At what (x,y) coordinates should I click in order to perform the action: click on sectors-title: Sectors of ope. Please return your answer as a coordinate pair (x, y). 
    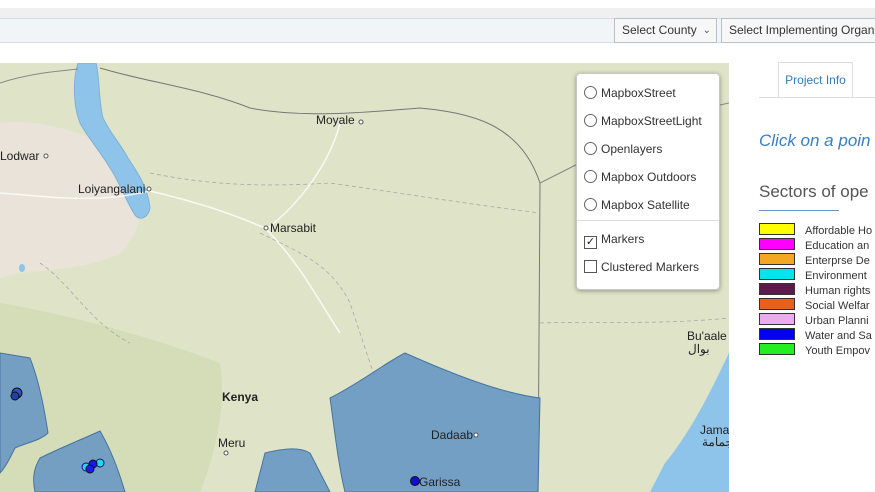
    Looking at the image, I should click on (814, 191).